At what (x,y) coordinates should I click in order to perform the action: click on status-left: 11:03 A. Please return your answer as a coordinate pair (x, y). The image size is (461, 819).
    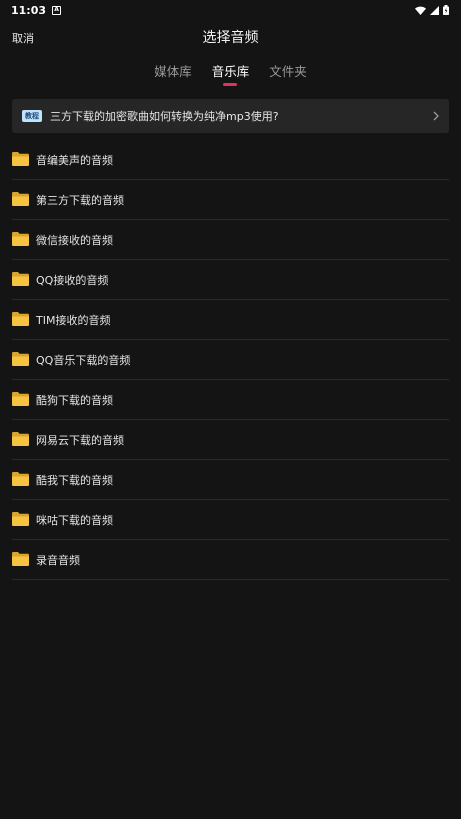
    Looking at the image, I should click on (36, 10).